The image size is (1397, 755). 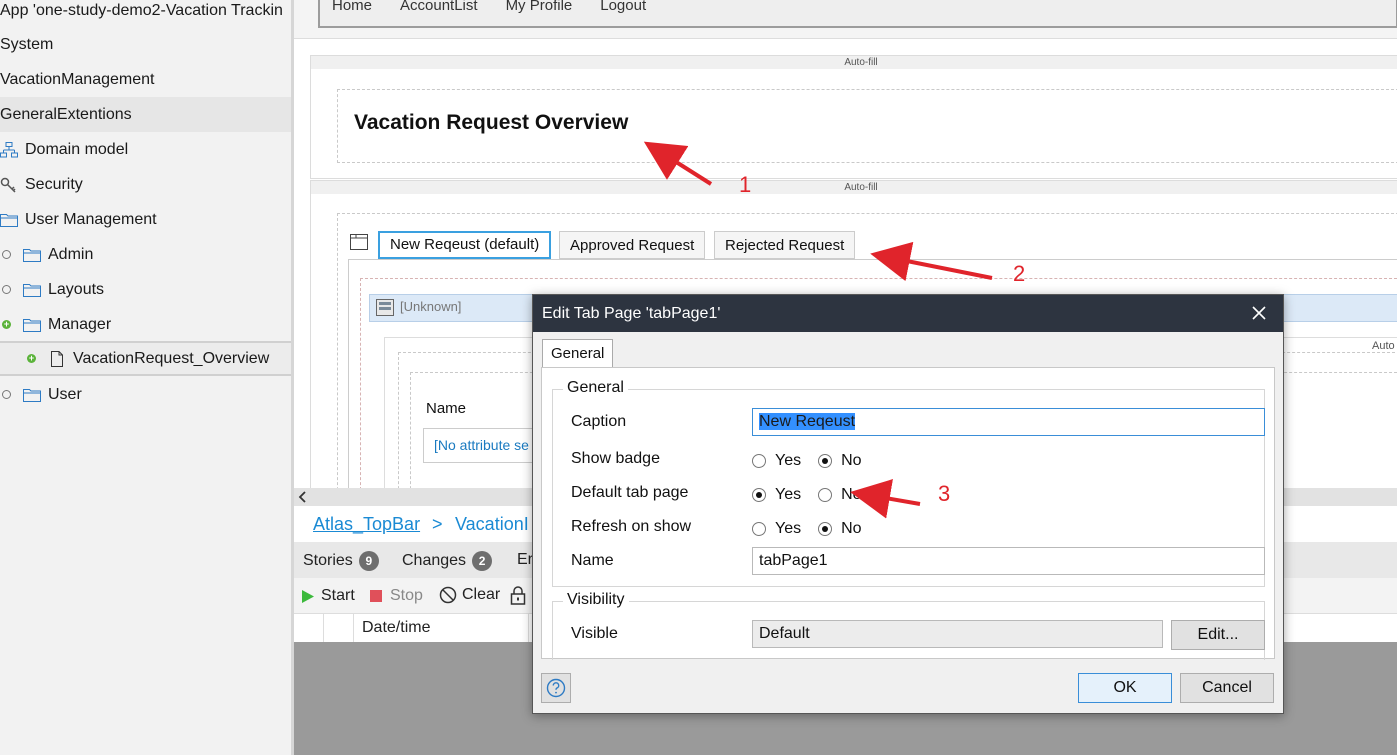 I want to click on radio-no-label: No, so click(x=851, y=528).